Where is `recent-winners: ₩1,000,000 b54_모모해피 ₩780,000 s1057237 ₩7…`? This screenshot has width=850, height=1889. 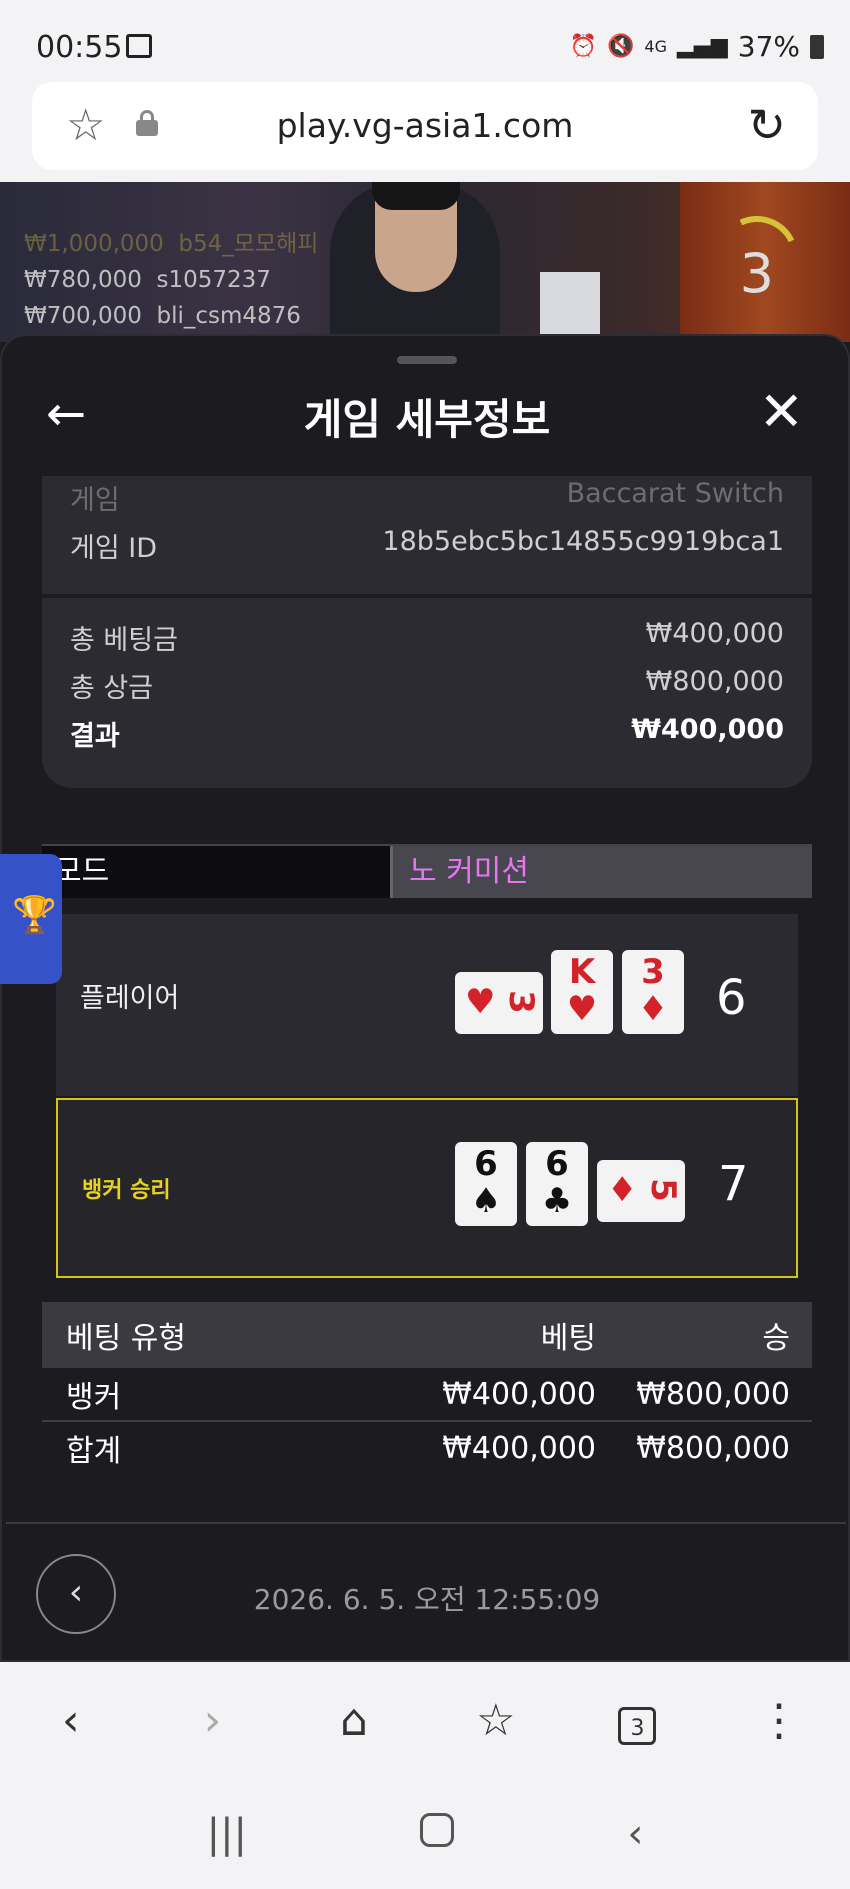
recent-winners: ₩1,000,000 b54_모모해피 ₩780,000 s1057237 ₩7… is located at coordinates (171, 280).